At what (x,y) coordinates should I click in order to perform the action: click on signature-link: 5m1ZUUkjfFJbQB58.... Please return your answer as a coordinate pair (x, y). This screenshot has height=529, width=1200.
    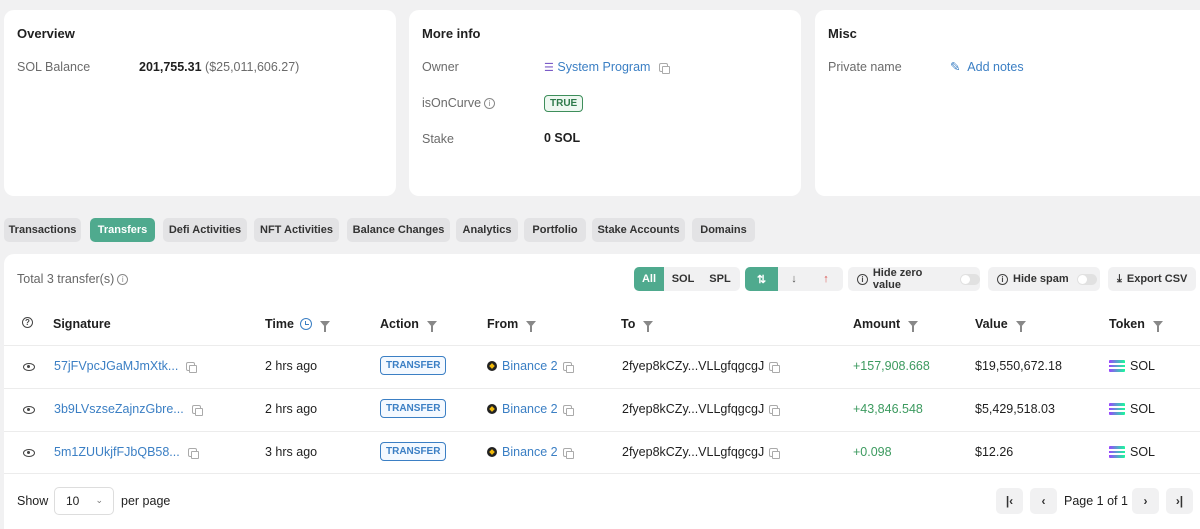
    Looking at the image, I should click on (117, 452).